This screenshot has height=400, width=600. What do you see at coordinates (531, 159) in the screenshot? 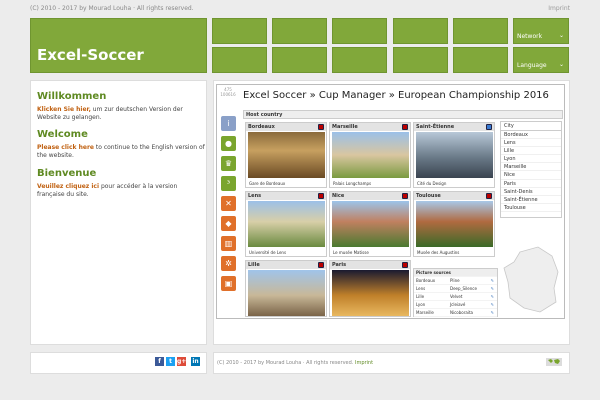
I see `list-item: Lyon` at bounding box center [531, 159].